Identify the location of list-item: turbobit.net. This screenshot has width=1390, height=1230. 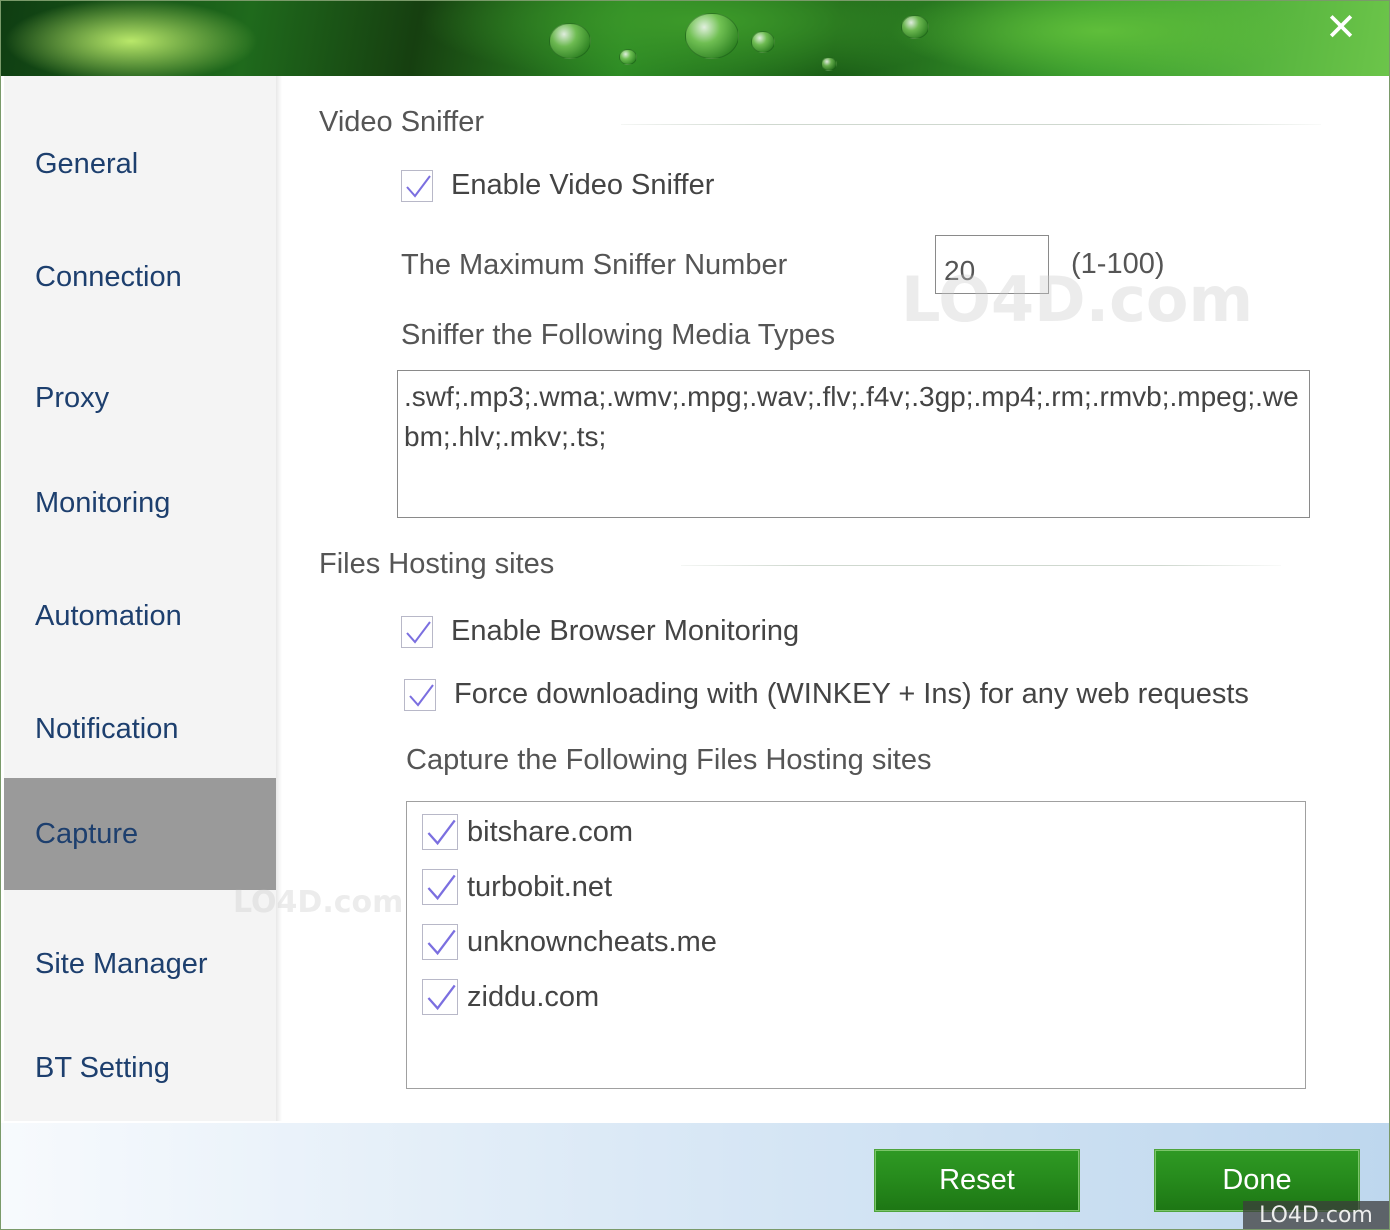
(517, 887).